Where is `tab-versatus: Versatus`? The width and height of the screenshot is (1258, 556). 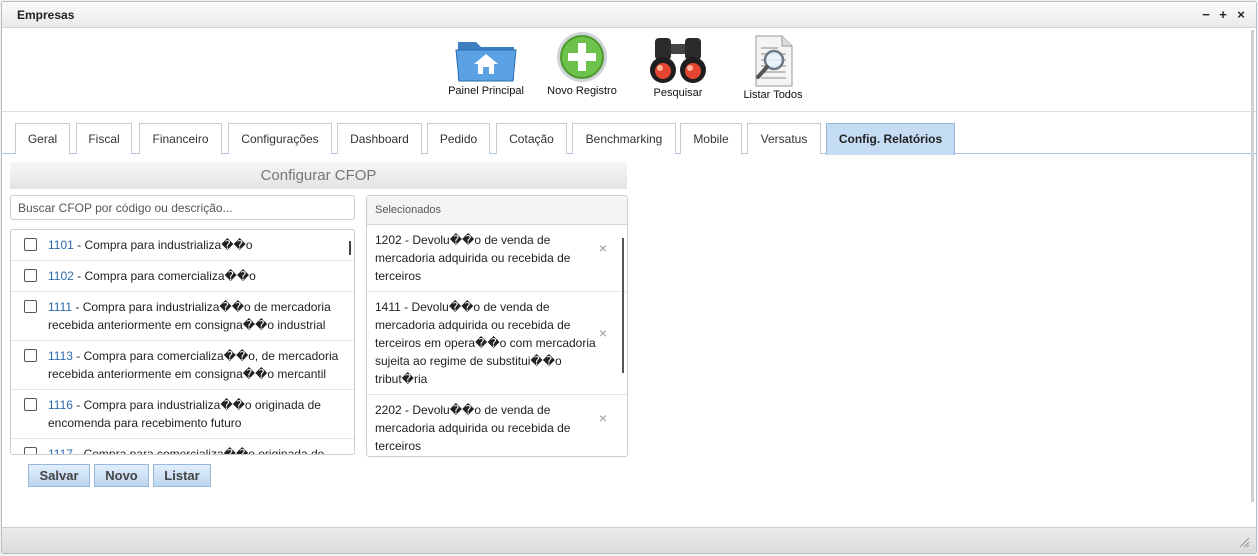
tab-versatus: Versatus is located at coordinates (784, 138).